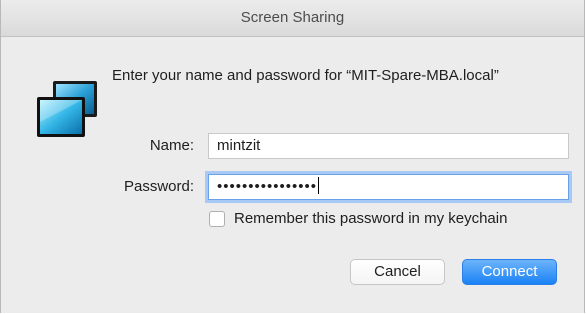  Describe the element at coordinates (388, 187) in the screenshot. I see `password-field: ••••••••••••••••` at that location.